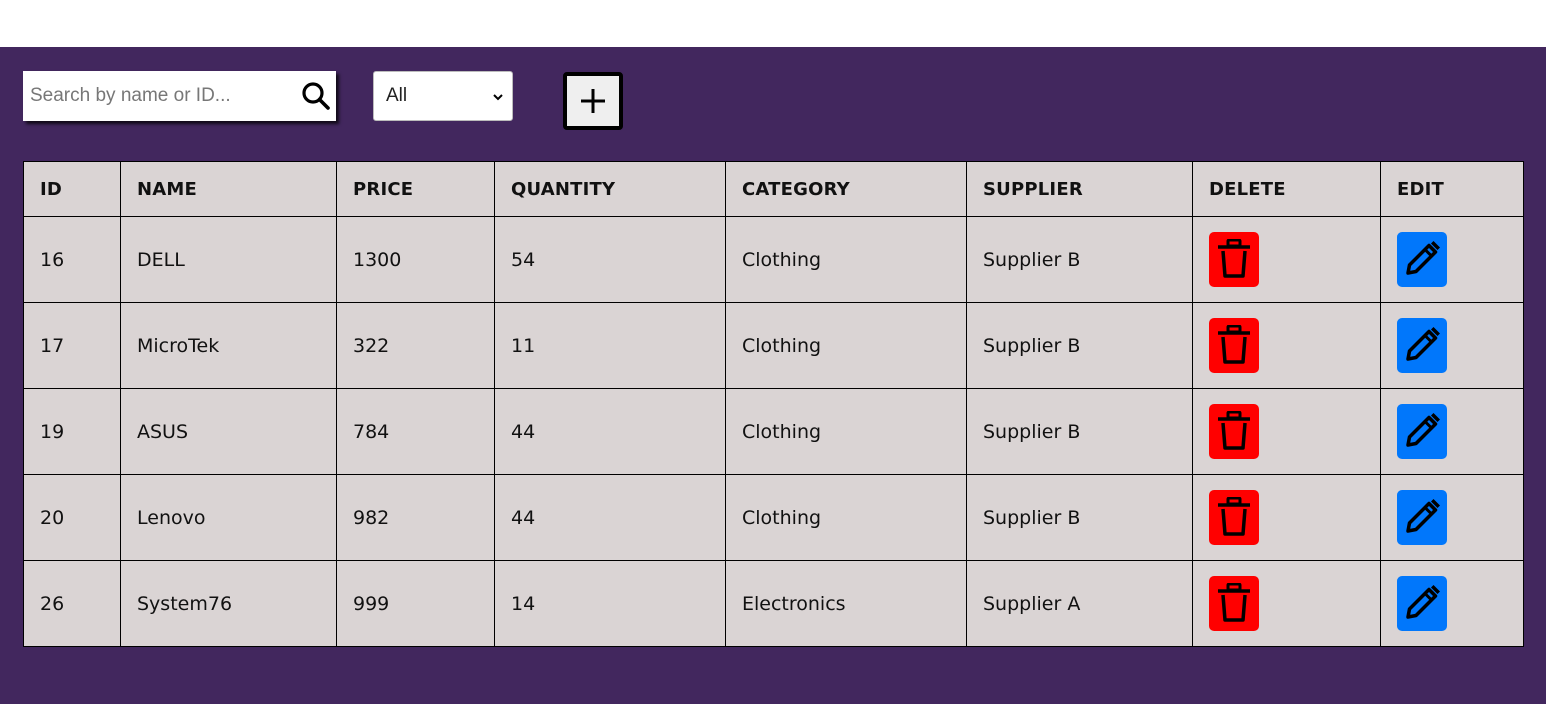  I want to click on add-product-button, so click(593, 101).